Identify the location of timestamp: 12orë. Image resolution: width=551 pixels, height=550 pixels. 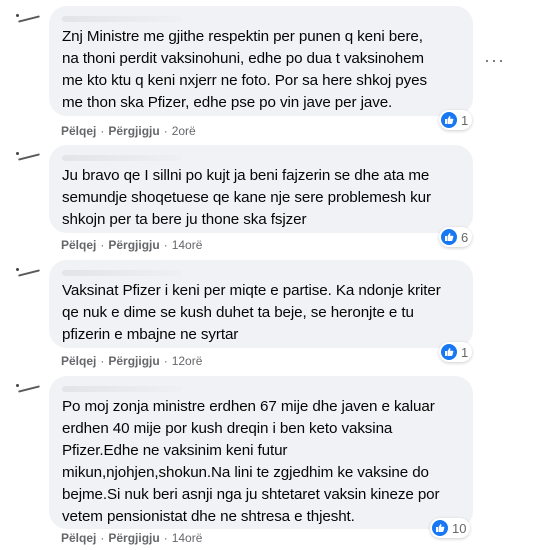
(187, 361).